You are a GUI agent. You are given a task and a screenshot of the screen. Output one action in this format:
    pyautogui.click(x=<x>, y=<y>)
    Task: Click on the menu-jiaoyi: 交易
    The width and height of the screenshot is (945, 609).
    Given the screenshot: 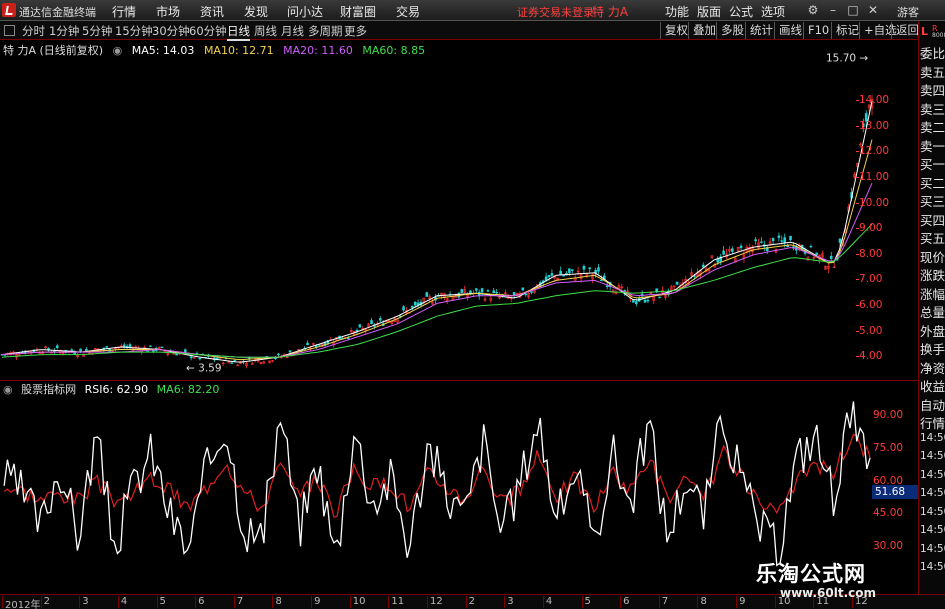 What is the action you would take?
    pyautogui.click(x=408, y=11)
    